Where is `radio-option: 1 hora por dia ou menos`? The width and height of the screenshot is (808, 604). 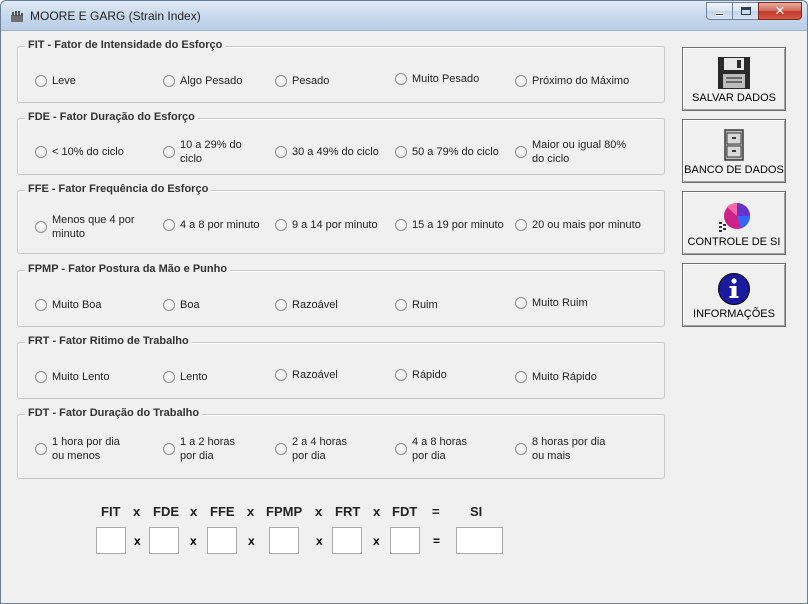
radio-option: 1 hora por dia ou menos is located at coordinates (77, 449).